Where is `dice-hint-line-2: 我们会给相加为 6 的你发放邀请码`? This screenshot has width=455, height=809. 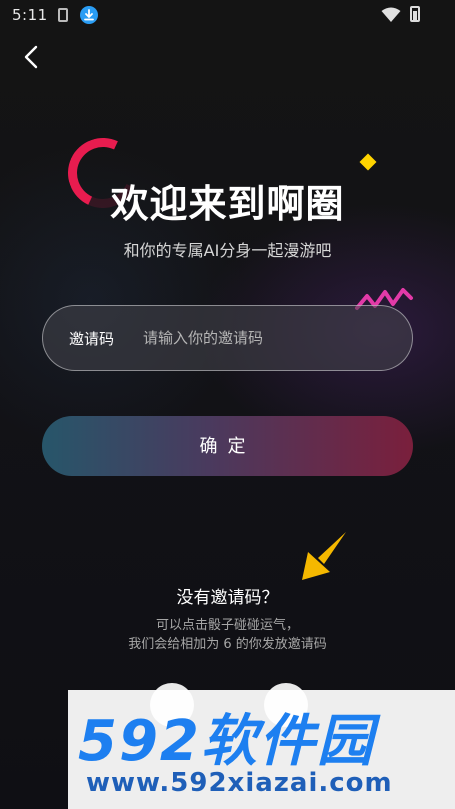 dice-hint-line-2: 我们会给相加为 6 的你发放邀请码 is located at coordinates (227, 644).